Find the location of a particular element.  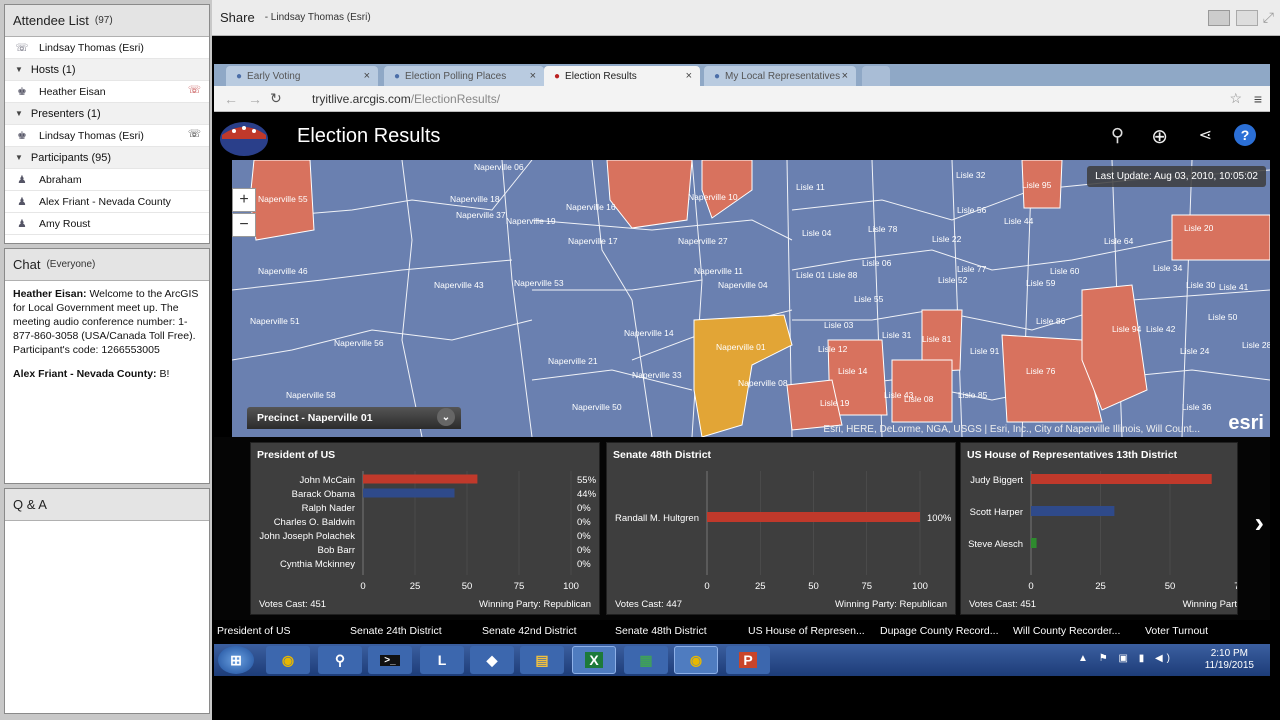

chat-title: Chat is located at coordinates (27, 264).